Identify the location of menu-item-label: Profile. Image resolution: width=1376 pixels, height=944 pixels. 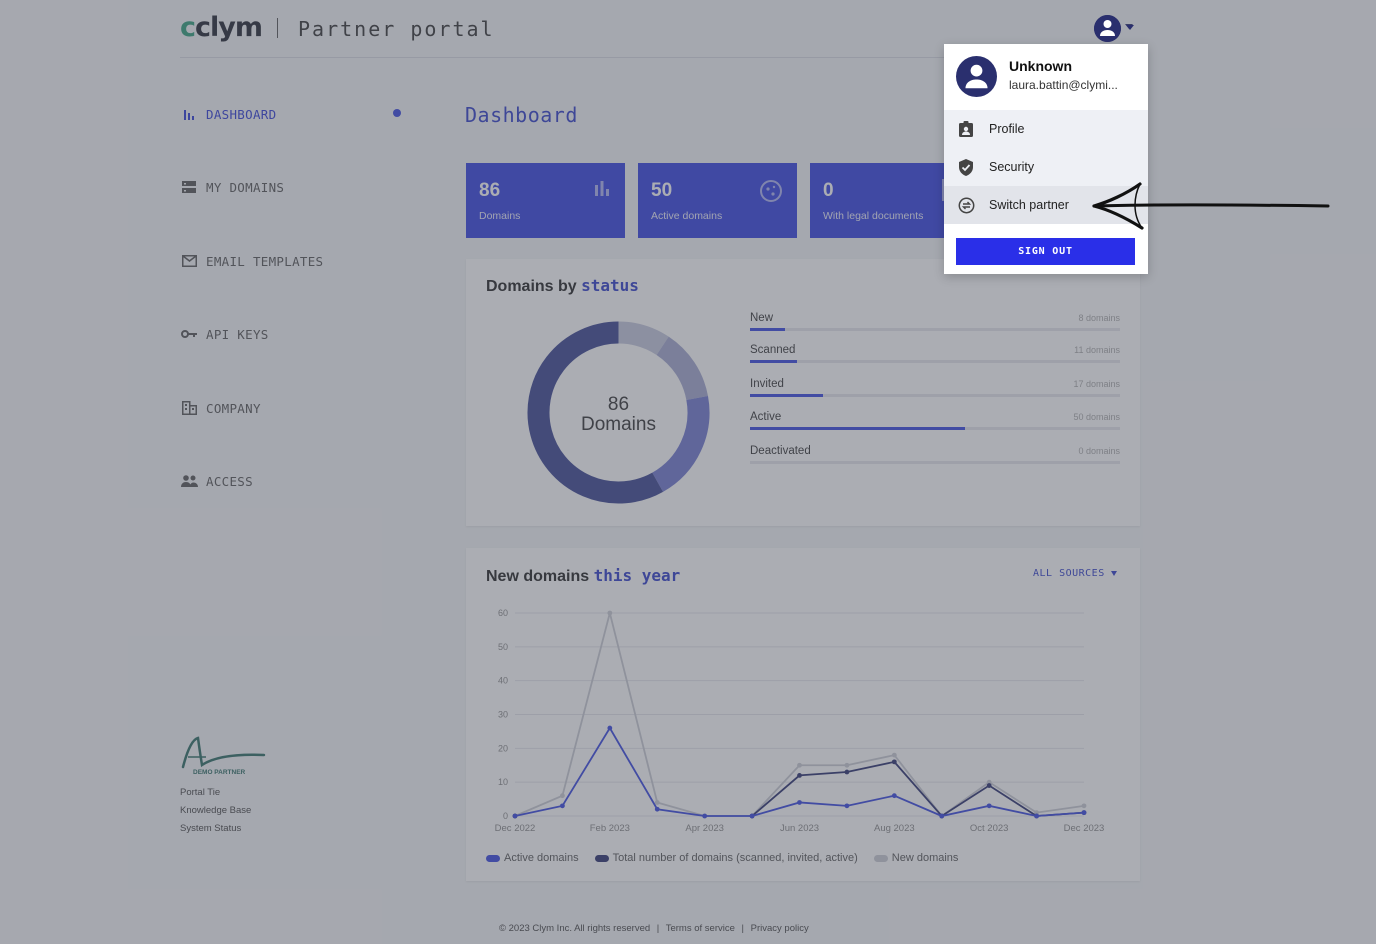
(1007, 129).